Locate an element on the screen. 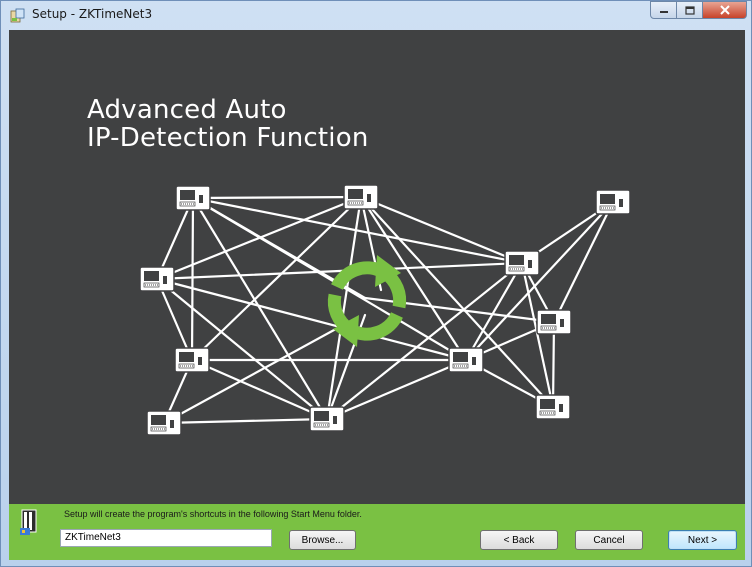 This screenshot has width=752, height=567. cancel-button: Cancel is located at coordinates (609, 540).